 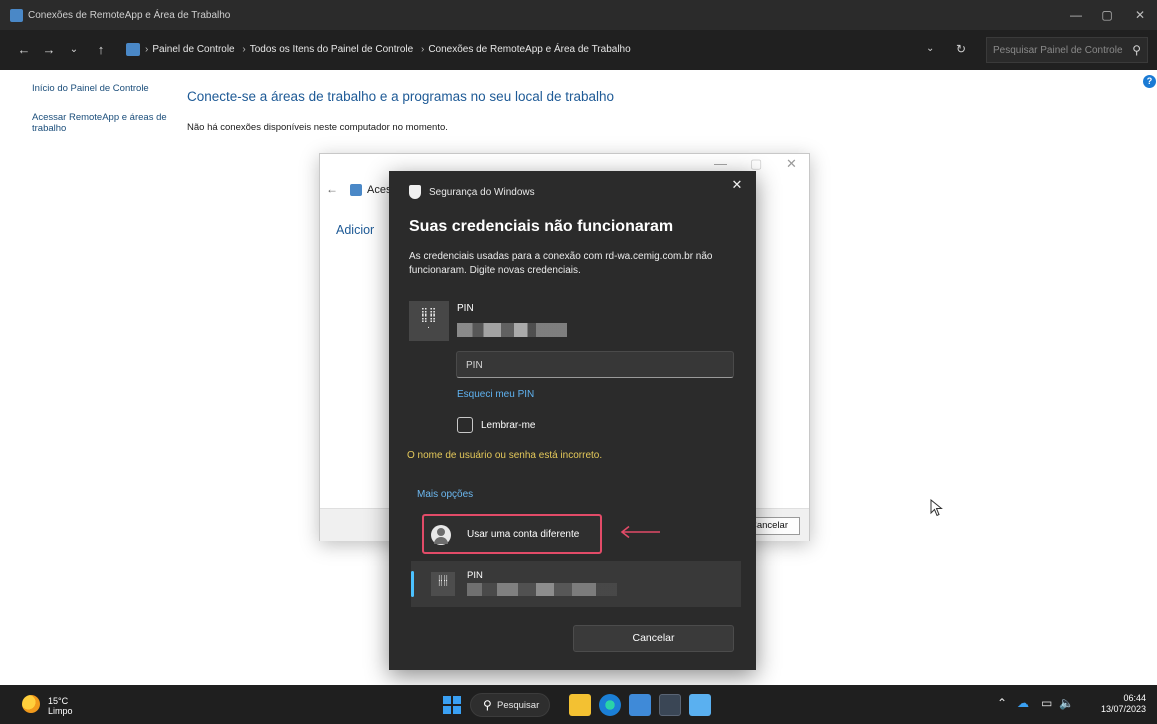 I want to click on more-options-link: Mais opções, so click(x=445, y=494).